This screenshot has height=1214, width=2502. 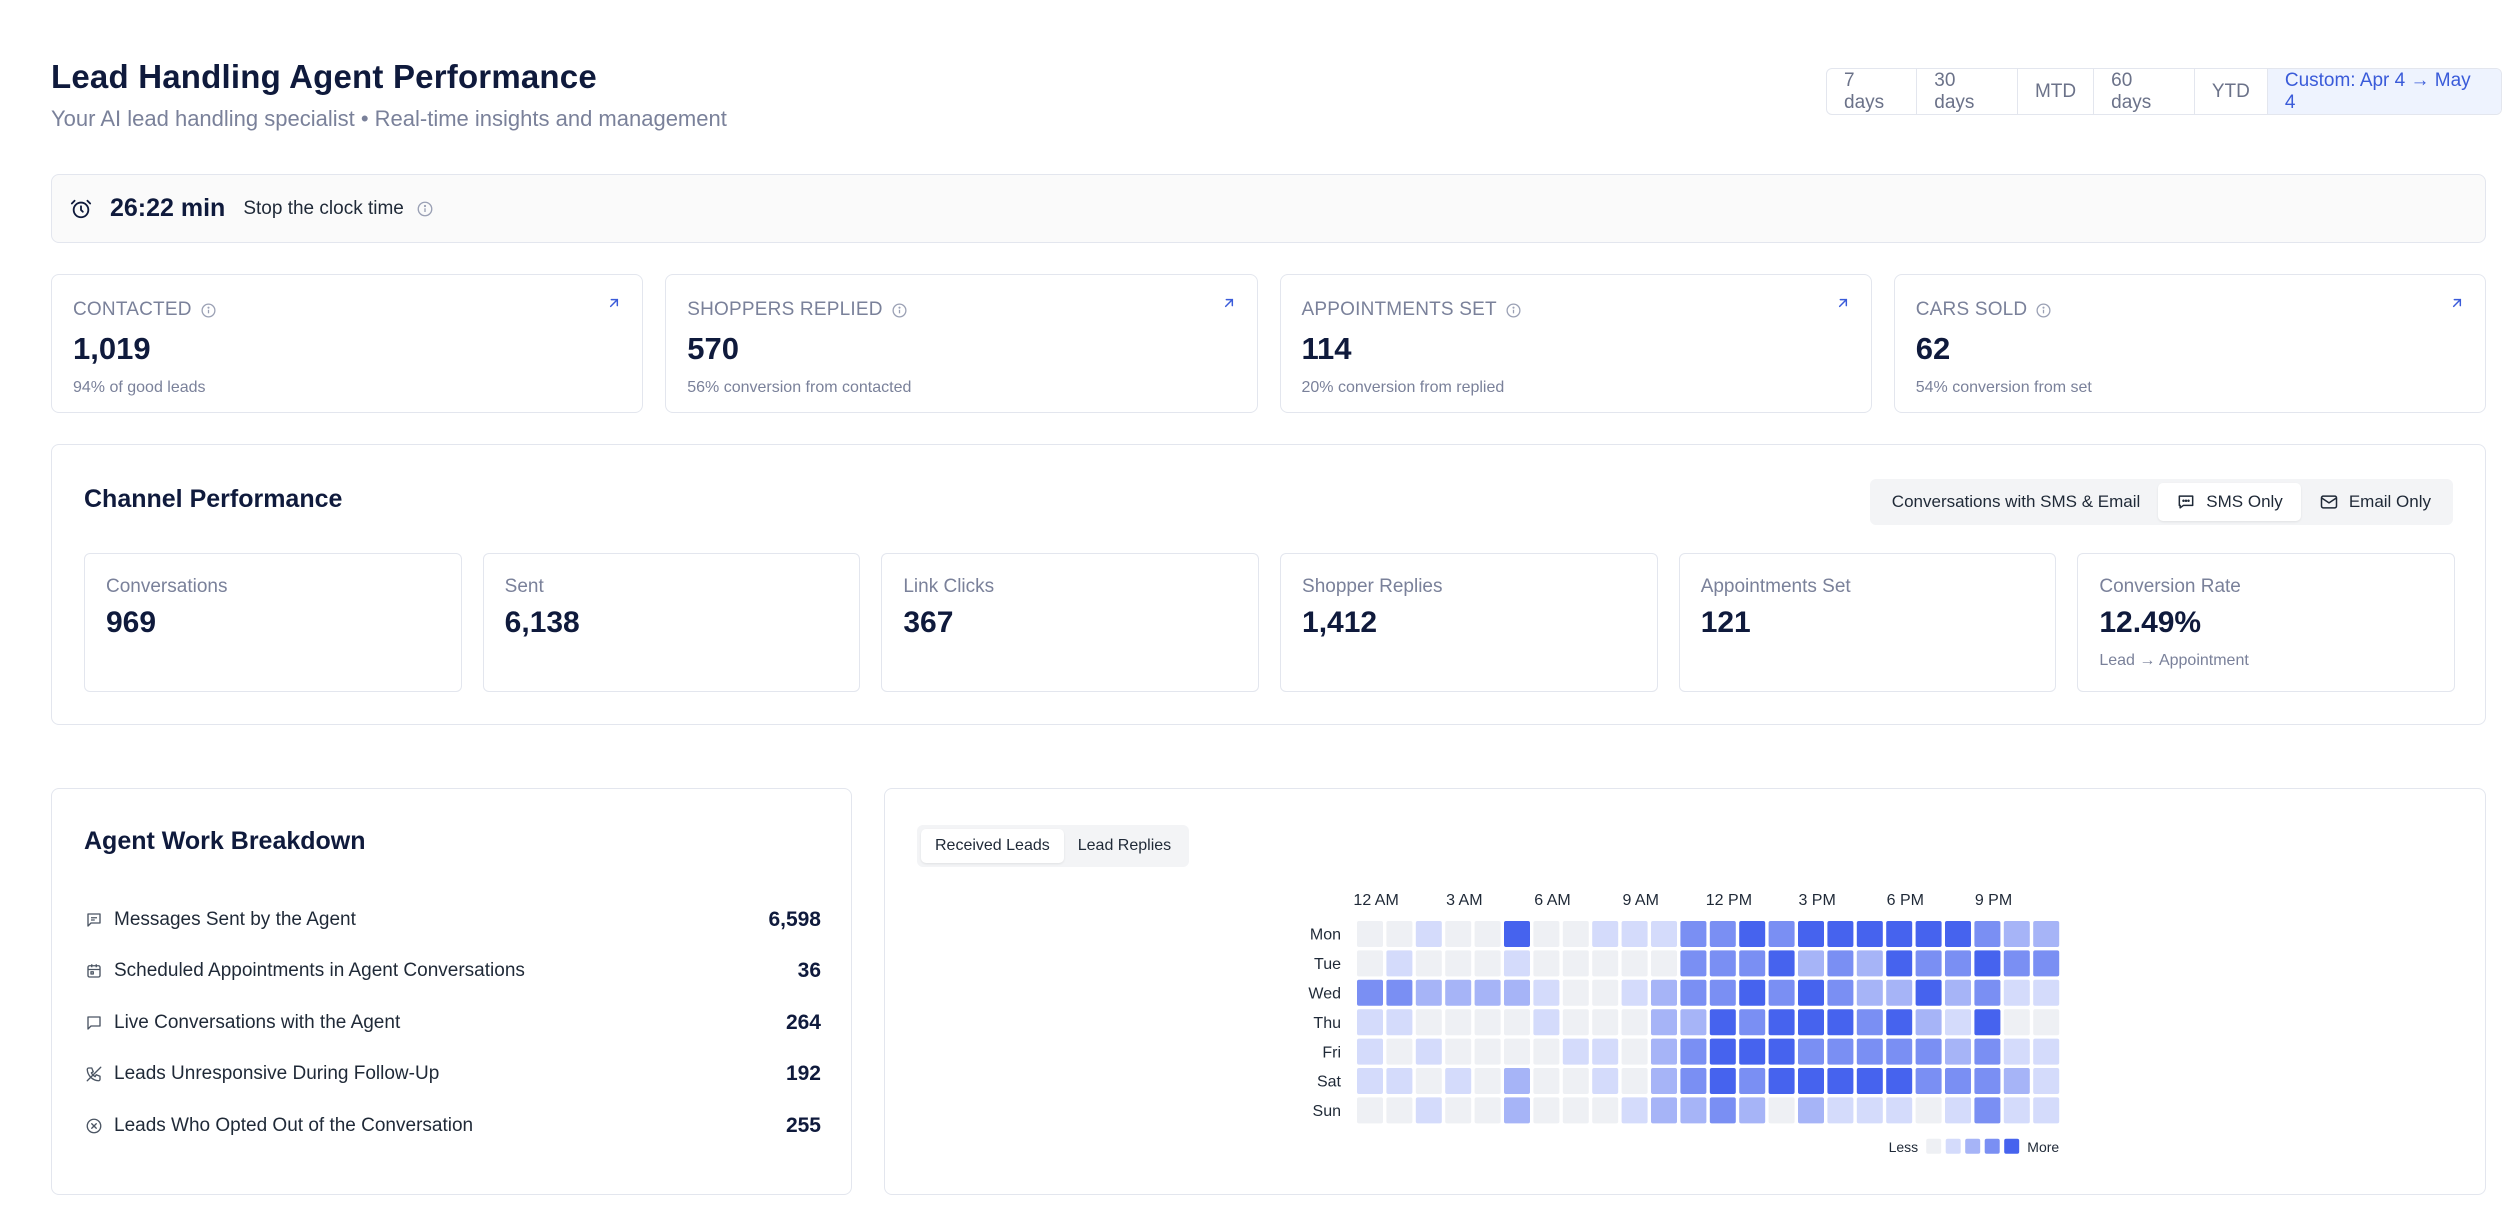 I want to click on range-7-days-button: 7 days, so click(x=1872, y=91).